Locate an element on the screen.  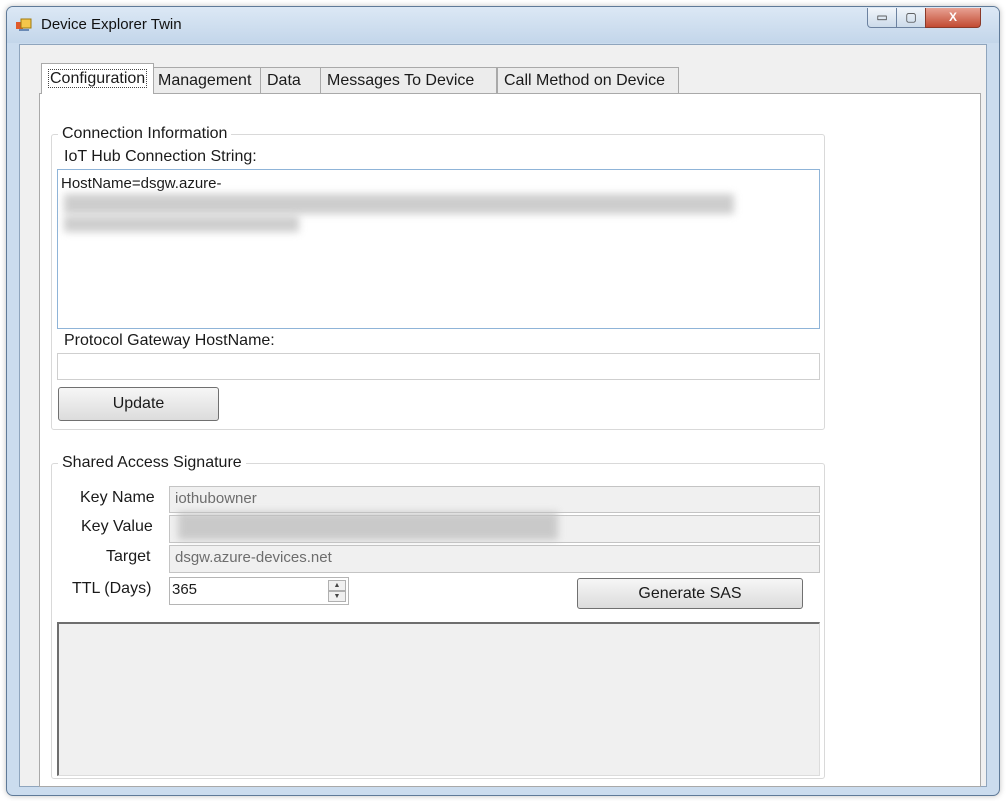
gateway-input is located at coordinates (438, 366).